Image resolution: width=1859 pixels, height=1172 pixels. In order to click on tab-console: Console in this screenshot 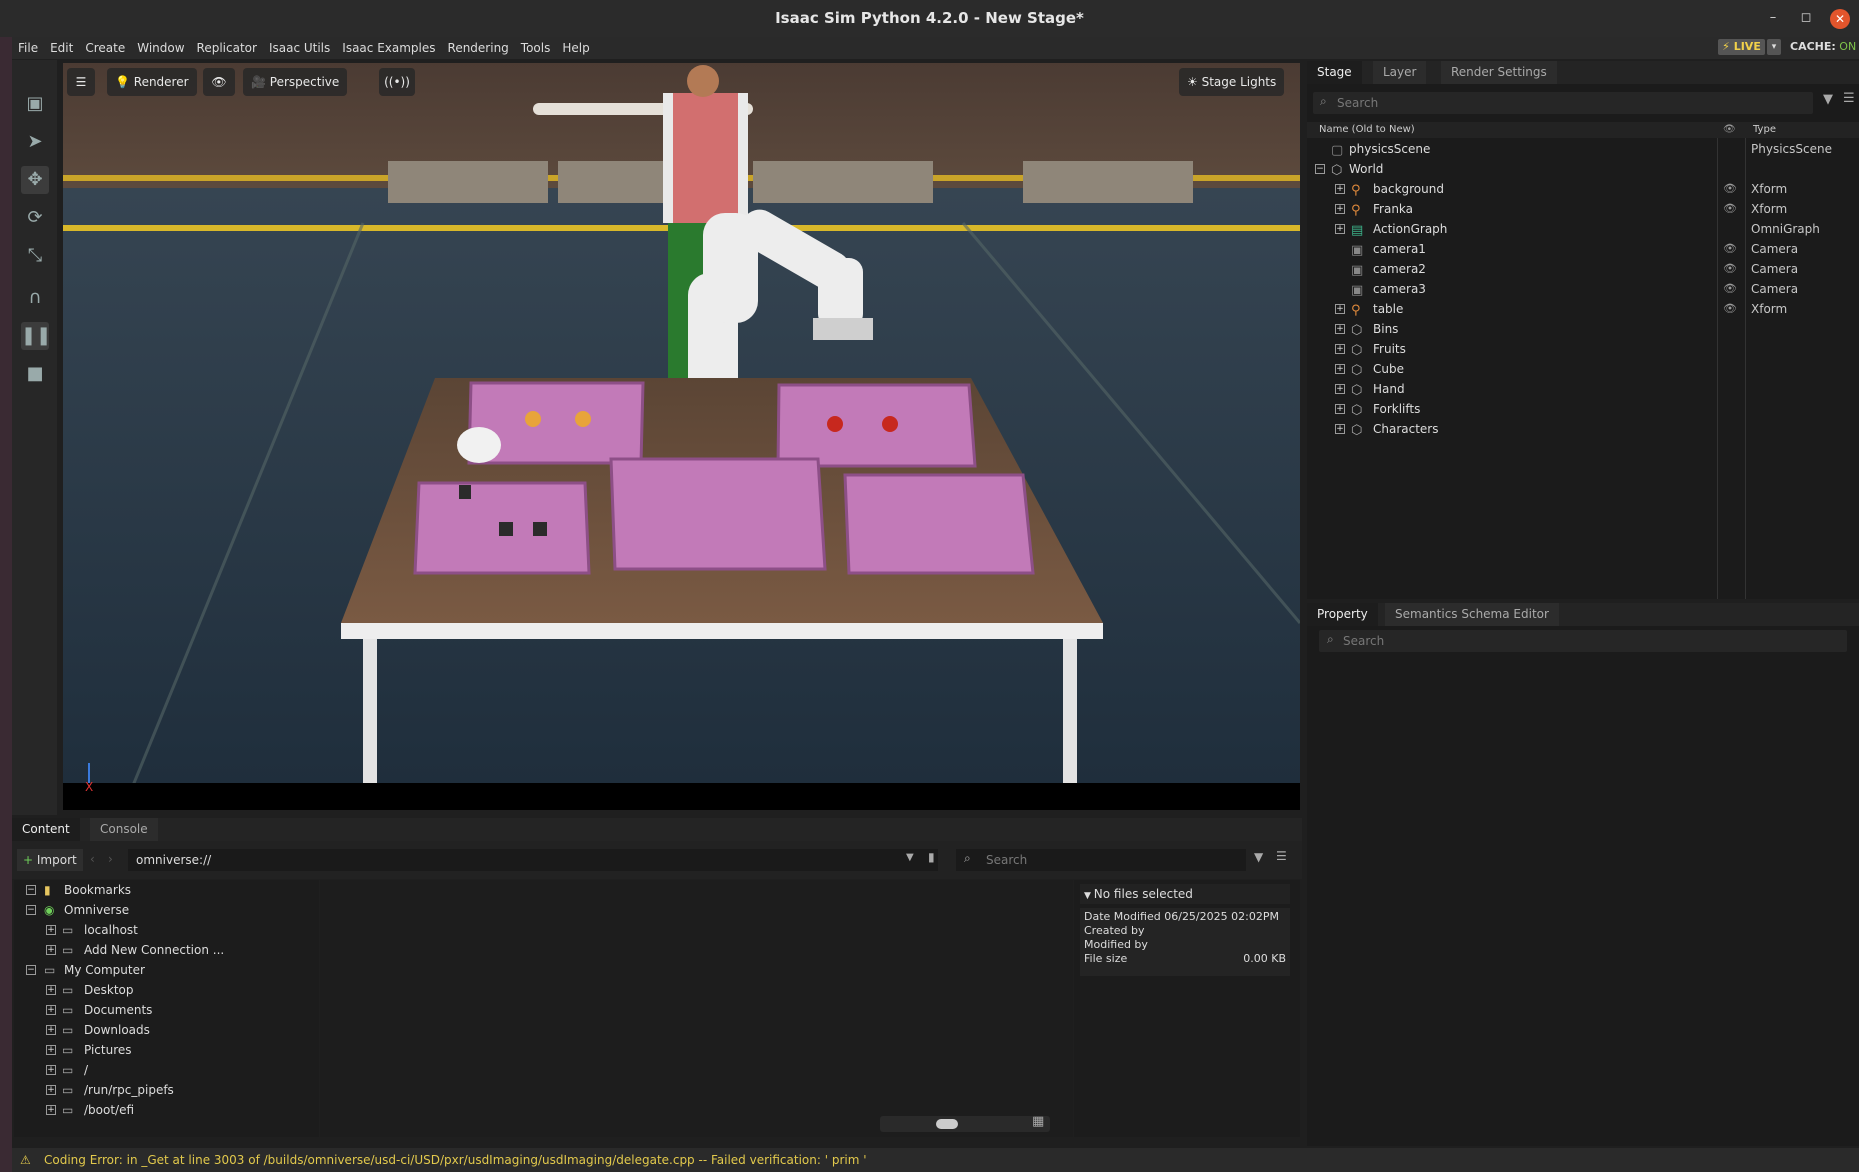, I will do `click(124, 829)`.